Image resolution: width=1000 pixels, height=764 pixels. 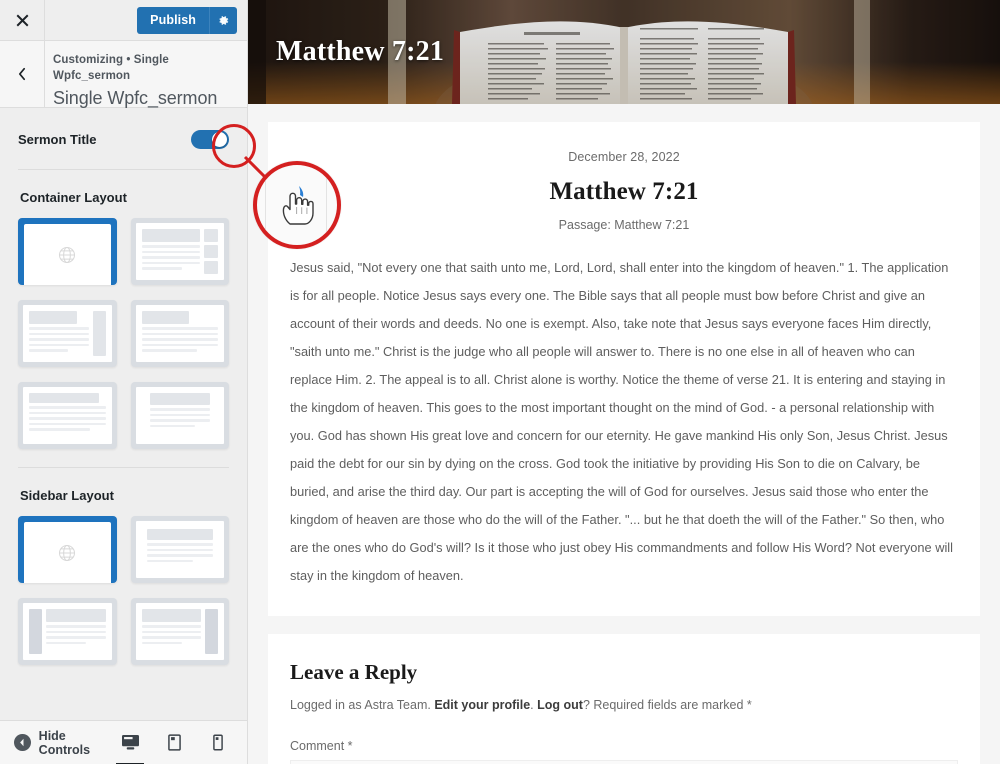 What do you see at coordinates (123, 590) in the screenshot?
I see `sidebar-layout-options` at bounding box center [123, 590].